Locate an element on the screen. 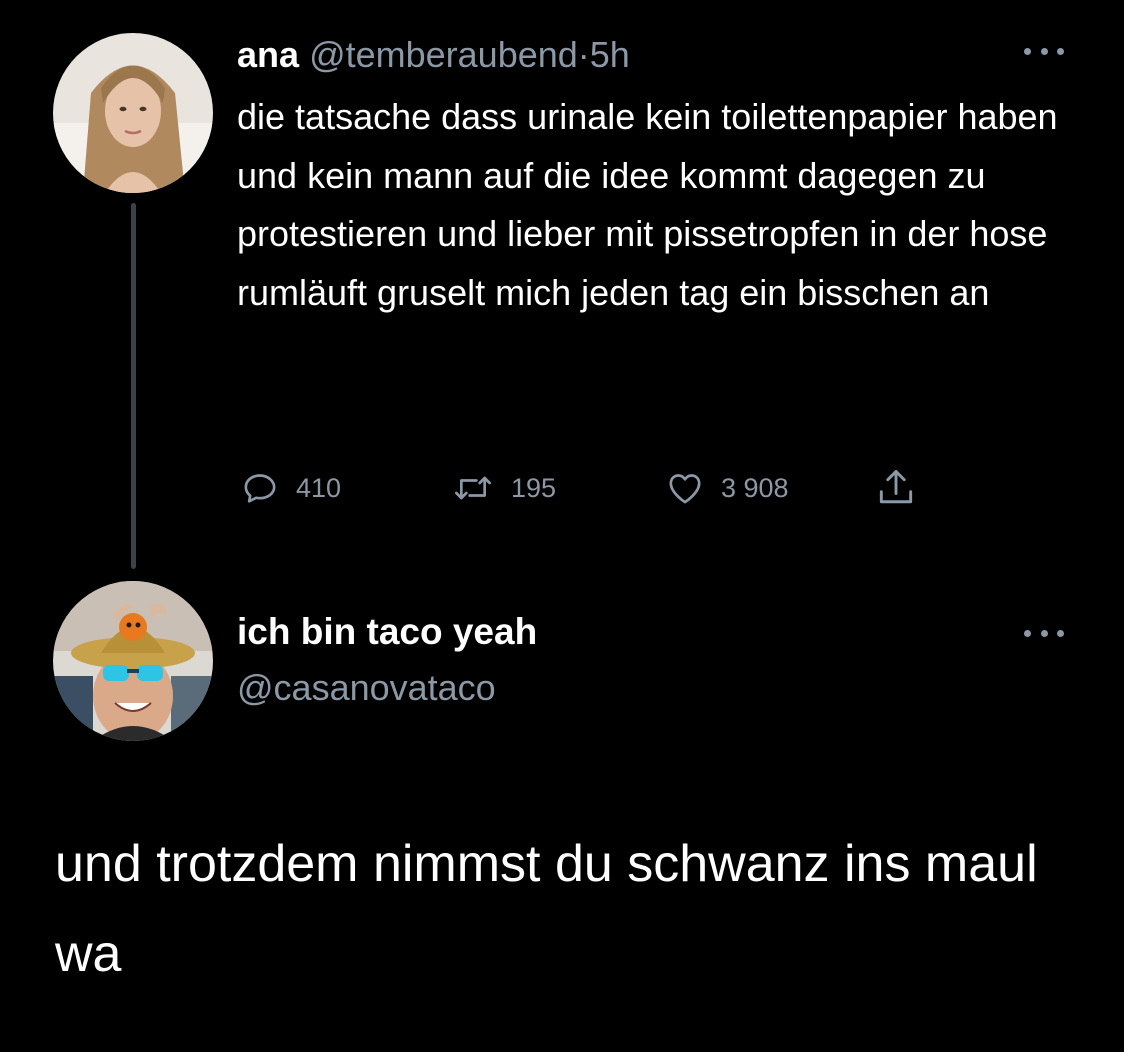 The height and width of the screenshot is (1052, 1124). author-handle: @temberaubend is located at coordinates (443, 54).